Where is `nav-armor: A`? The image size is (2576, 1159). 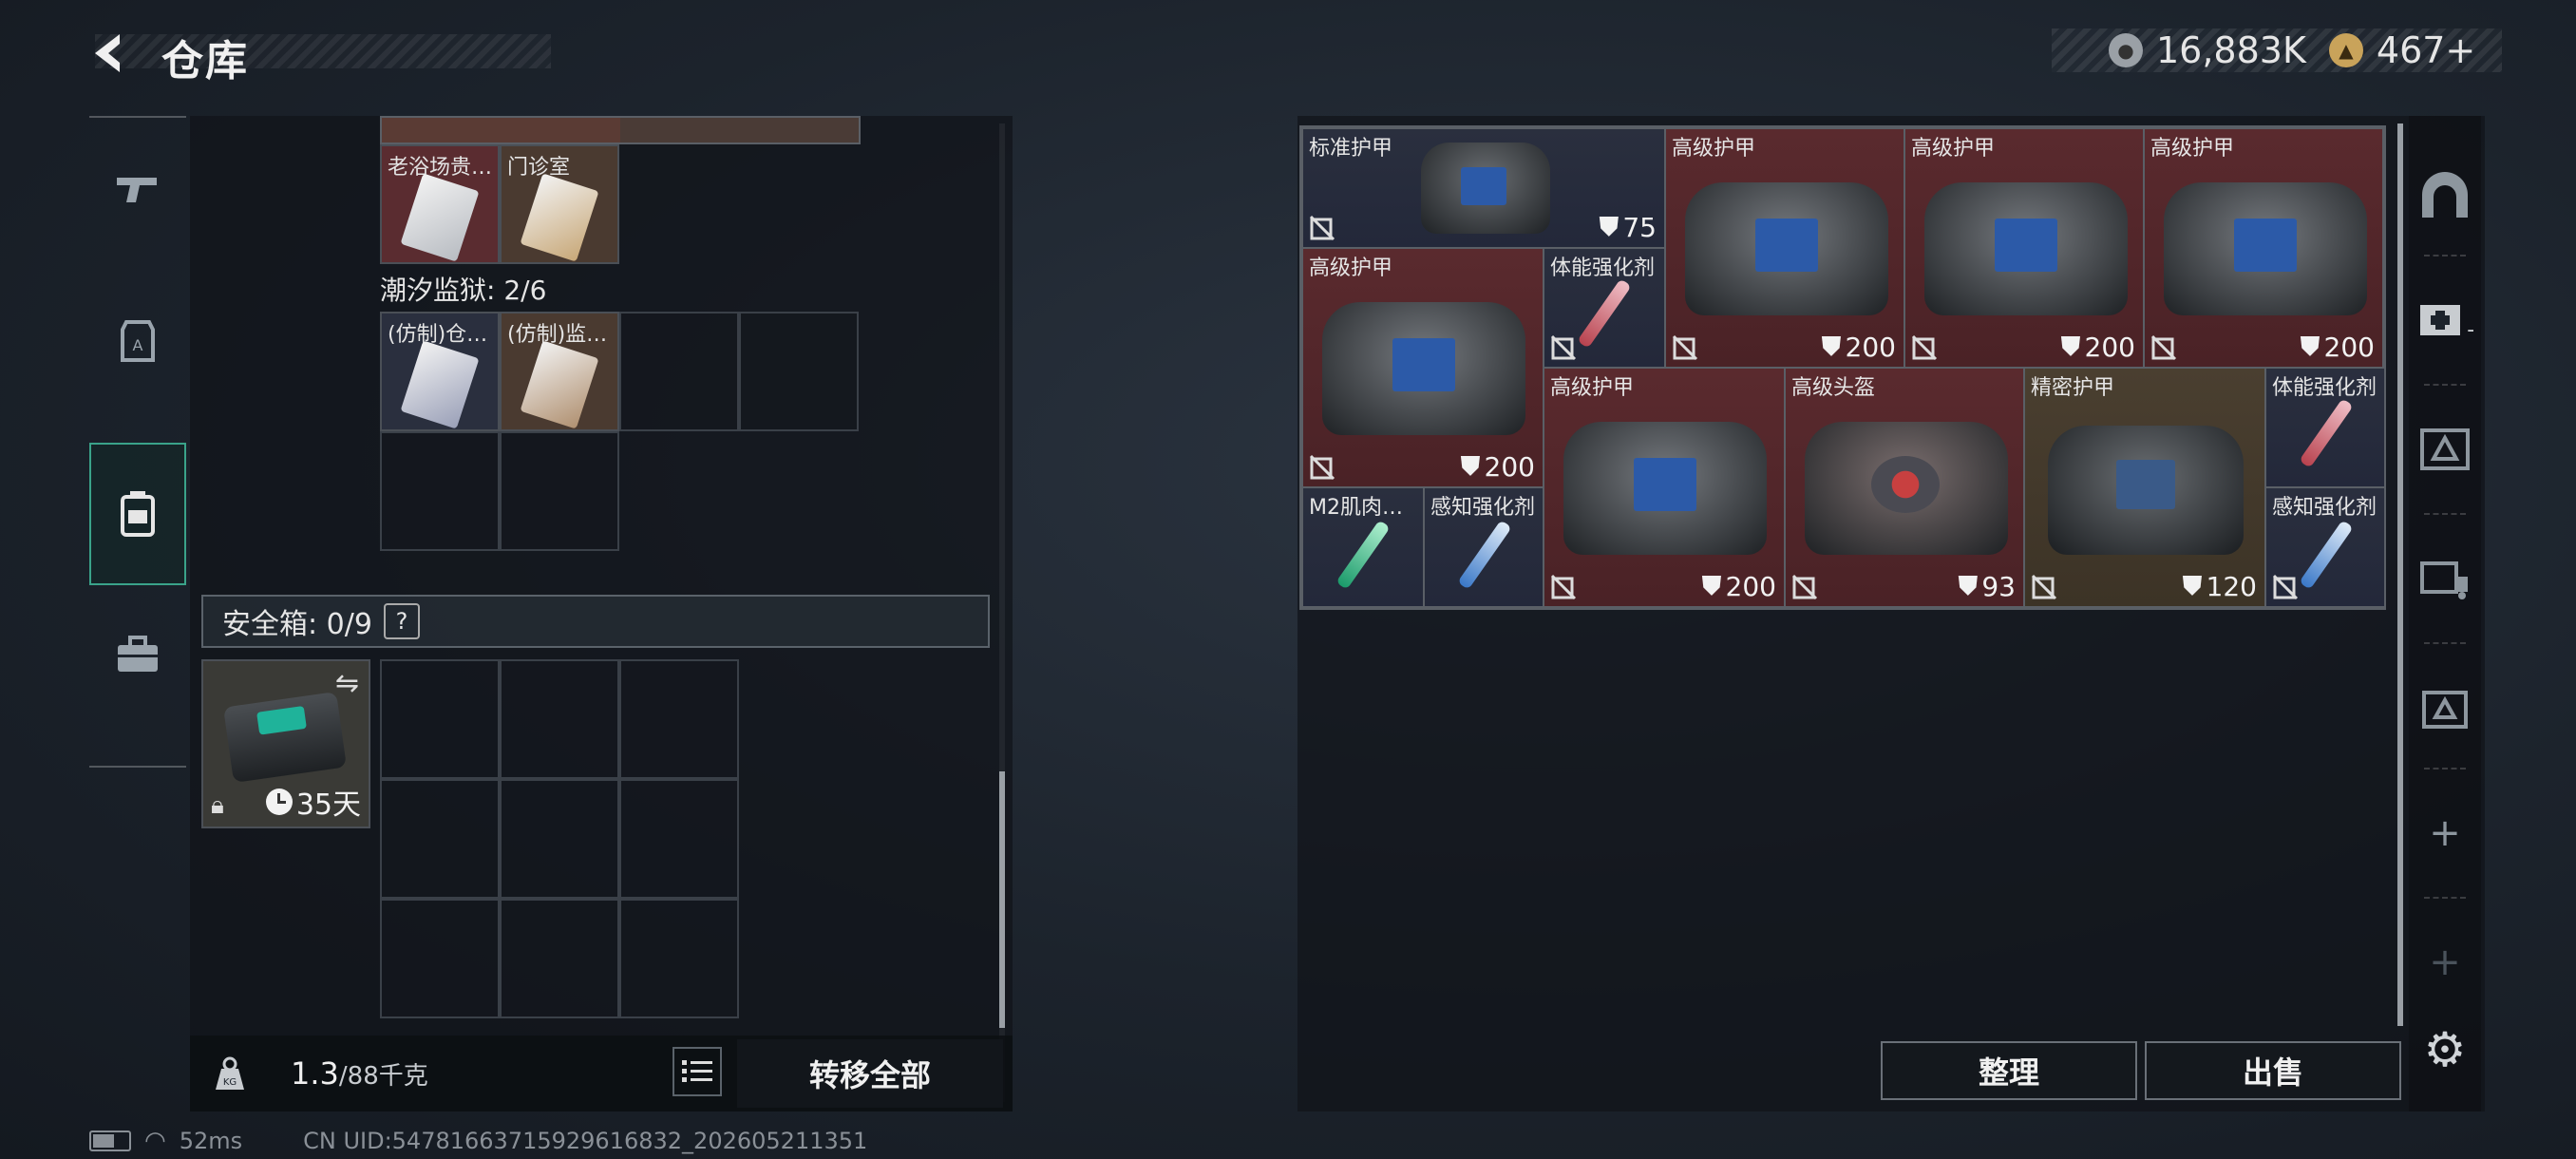
nav-armor: A is located at coordinates (137, 341).